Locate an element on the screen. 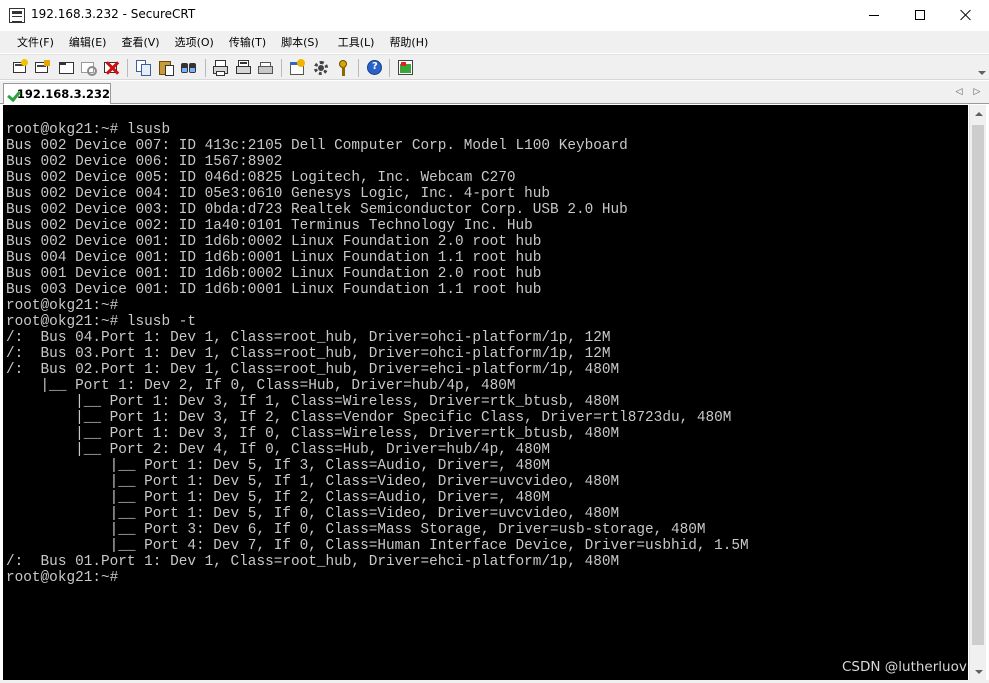 Image resolution: width=989 pixels, height=683 pixels. session-tab: 192.168.3.232 is located at coordinates (57, 93).